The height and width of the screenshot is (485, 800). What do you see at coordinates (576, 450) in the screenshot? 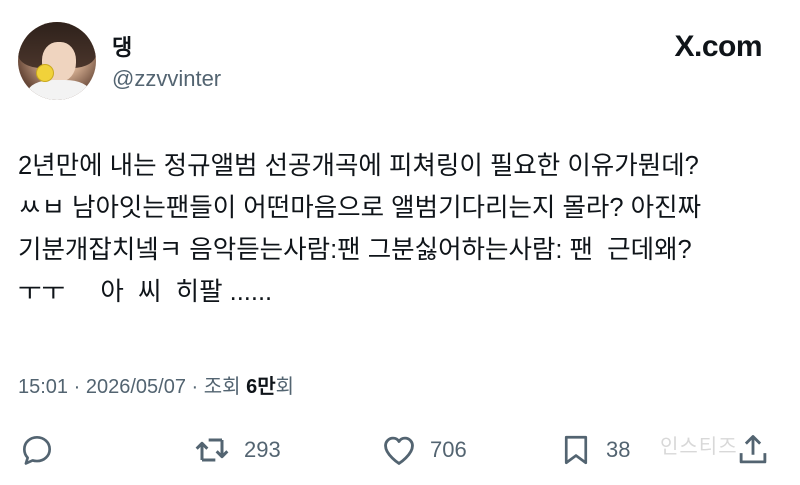
I see `bookmark-icon` at bounding box center [576, 450].